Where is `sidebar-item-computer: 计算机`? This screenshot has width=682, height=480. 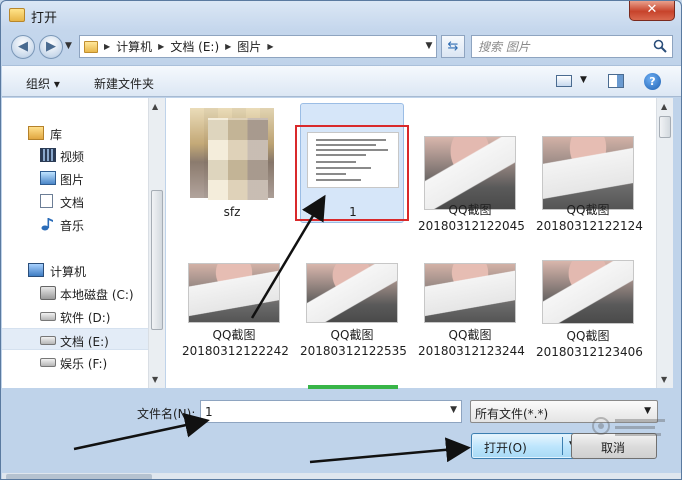 sidebar-item-computer: 计算机 is located at coordinates (76, 270).